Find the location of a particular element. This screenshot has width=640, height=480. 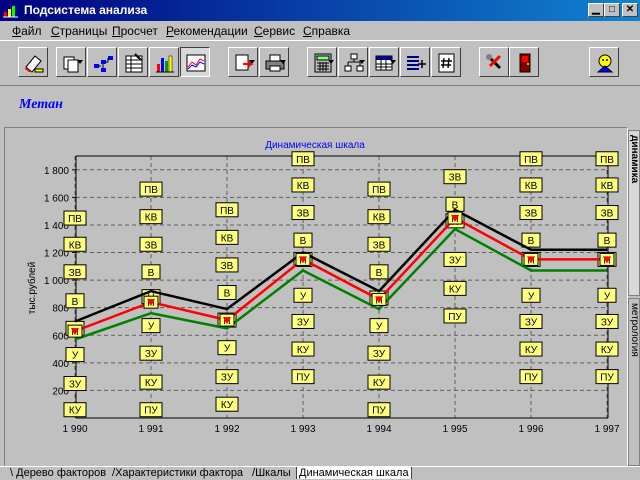

add-row-button is located at coordinates (415, 62).